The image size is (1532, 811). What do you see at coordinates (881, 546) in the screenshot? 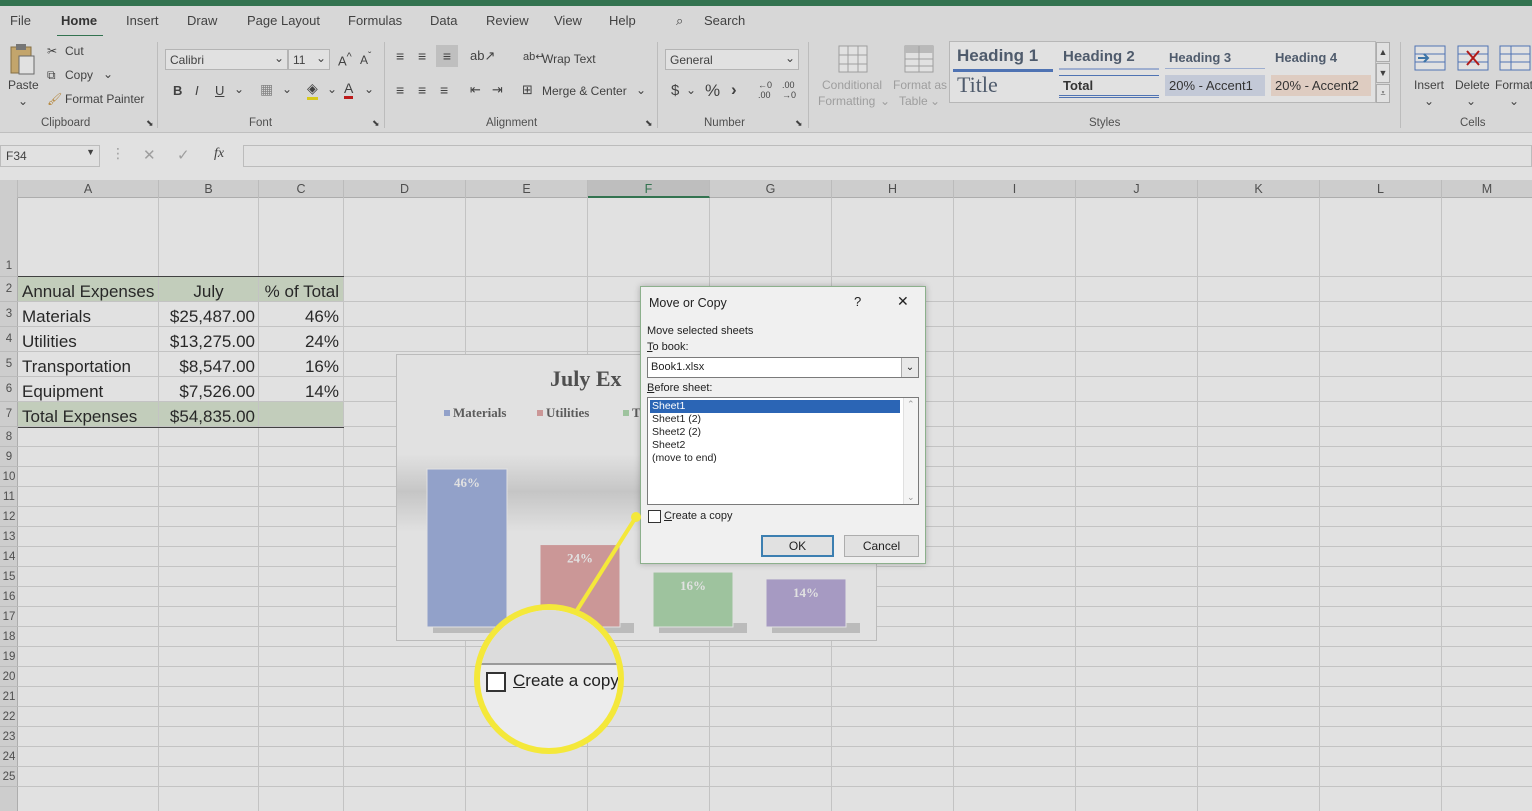
I see `cancel-button: Cancel` at bounding box center [881, 546].